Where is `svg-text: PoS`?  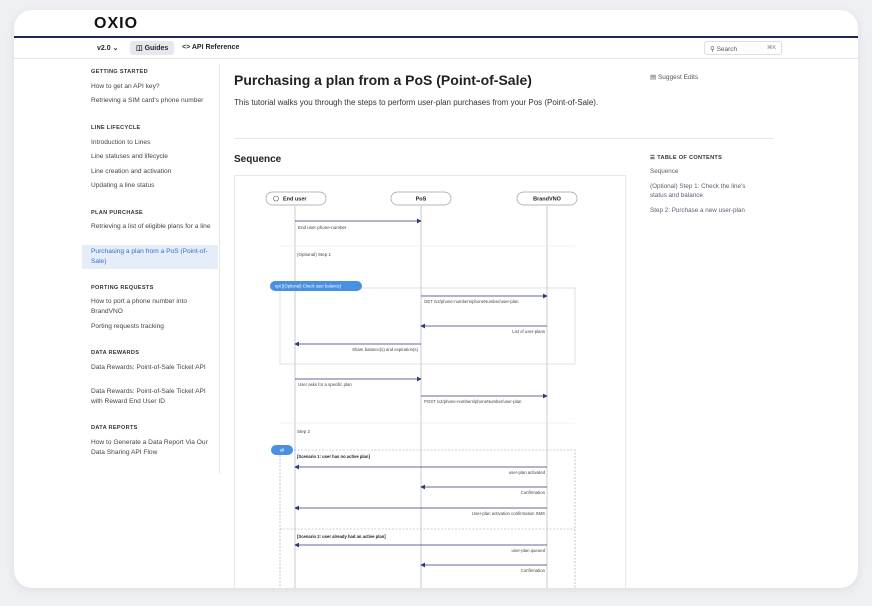
svg-text: PoS is located at coordinates (421, 200).